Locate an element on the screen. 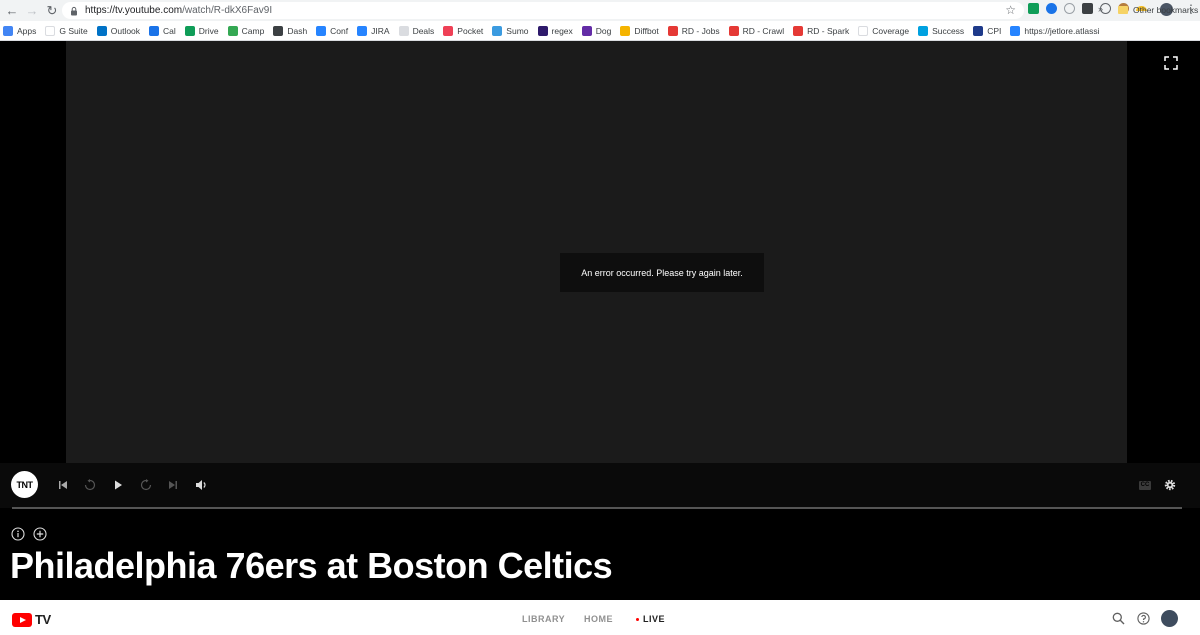 The width and height of the screenshot is (1200, 635). tab-home: HOME is located at coordinates (598, 619).